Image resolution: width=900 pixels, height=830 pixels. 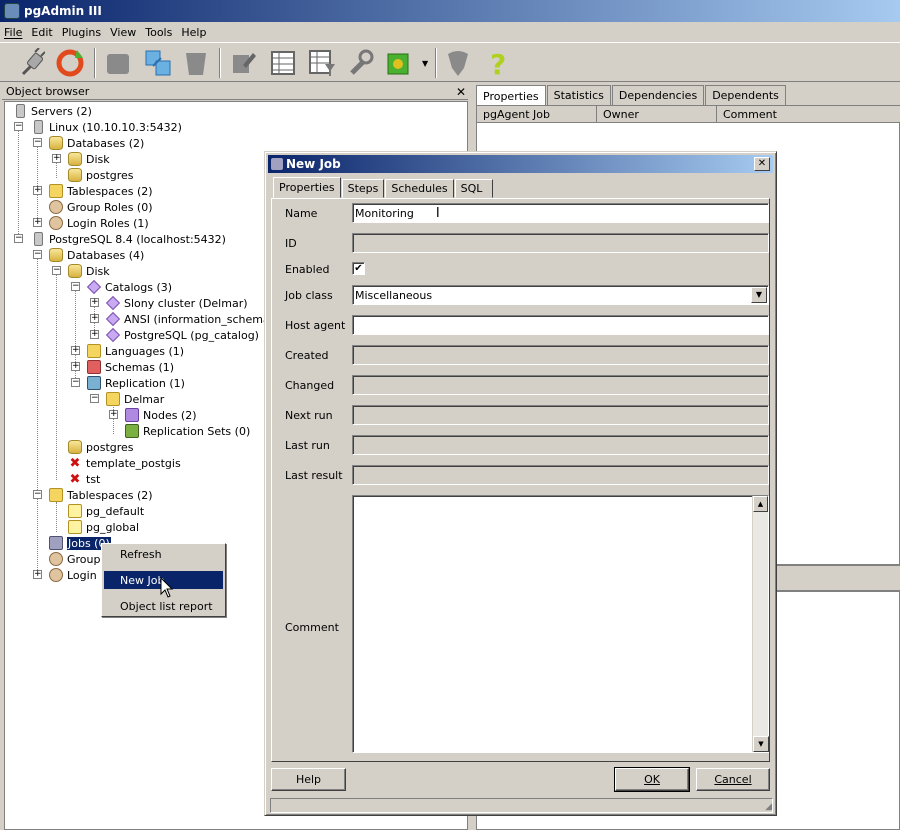 What do you see at coordinates (560, 325) in the screenshot?
I see `host-agent-field` at bounding box center [560, 325].